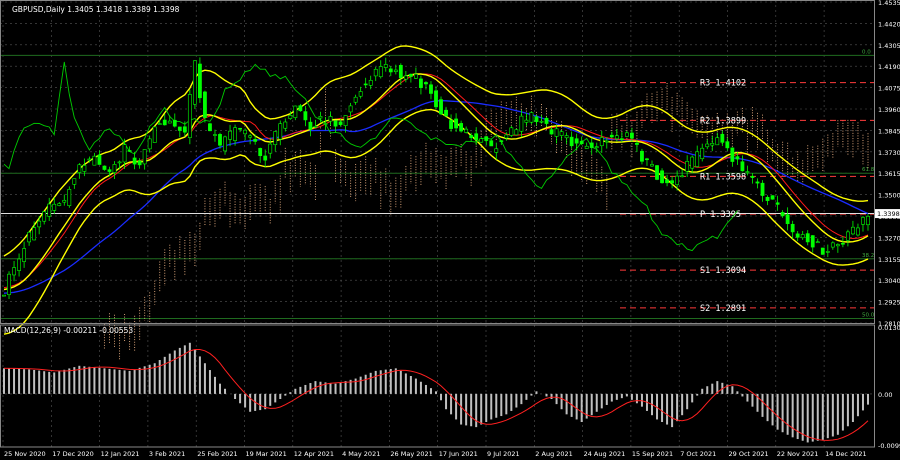 Image resolution: width=900 pixels, height=460 pixels. I want to click on x-tick-label: 25 Feb 2021, so click(217, 454).